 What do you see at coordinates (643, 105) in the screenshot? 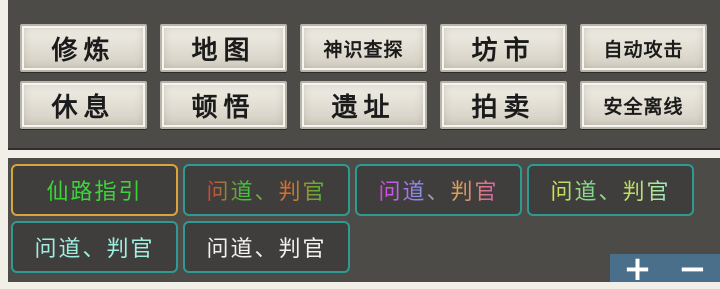
I see `safe-offline-button: 安全离线` at bounding box center [643, 105].